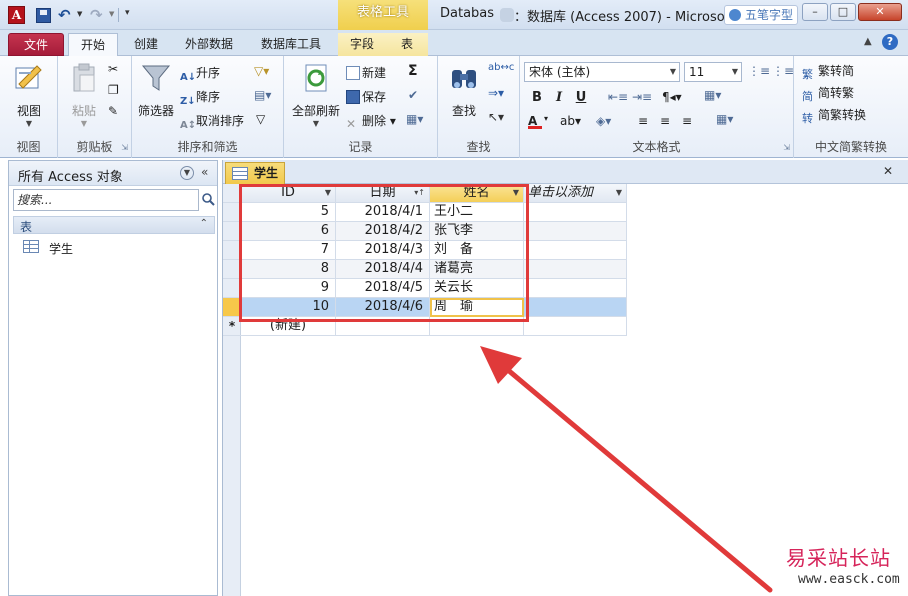  I want to click on nav-menu-icon: ▼, so click(187, 173).